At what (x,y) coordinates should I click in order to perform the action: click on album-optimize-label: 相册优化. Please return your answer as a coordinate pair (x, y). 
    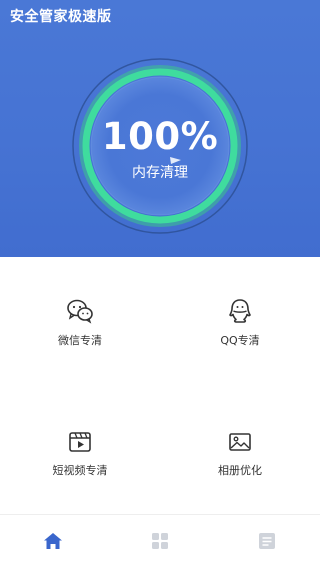
    Looking at the image, I should click on (240, 470).